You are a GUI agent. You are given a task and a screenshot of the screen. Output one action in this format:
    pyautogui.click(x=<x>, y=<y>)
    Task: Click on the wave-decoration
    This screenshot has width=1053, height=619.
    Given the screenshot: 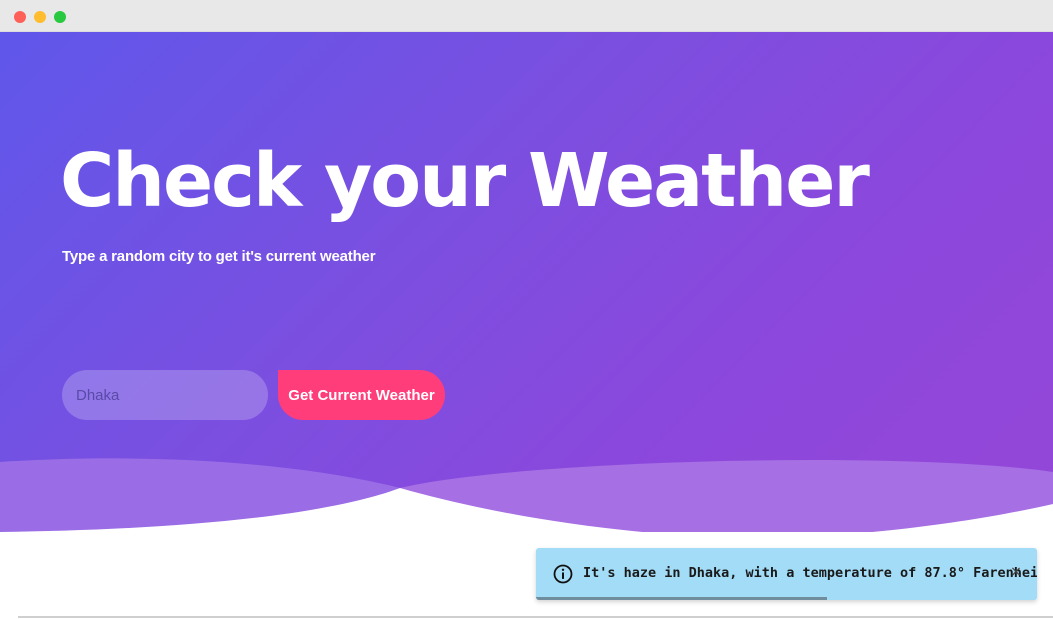 What is the action you would take?
    pyautogui.click(x=526, y=495)
    